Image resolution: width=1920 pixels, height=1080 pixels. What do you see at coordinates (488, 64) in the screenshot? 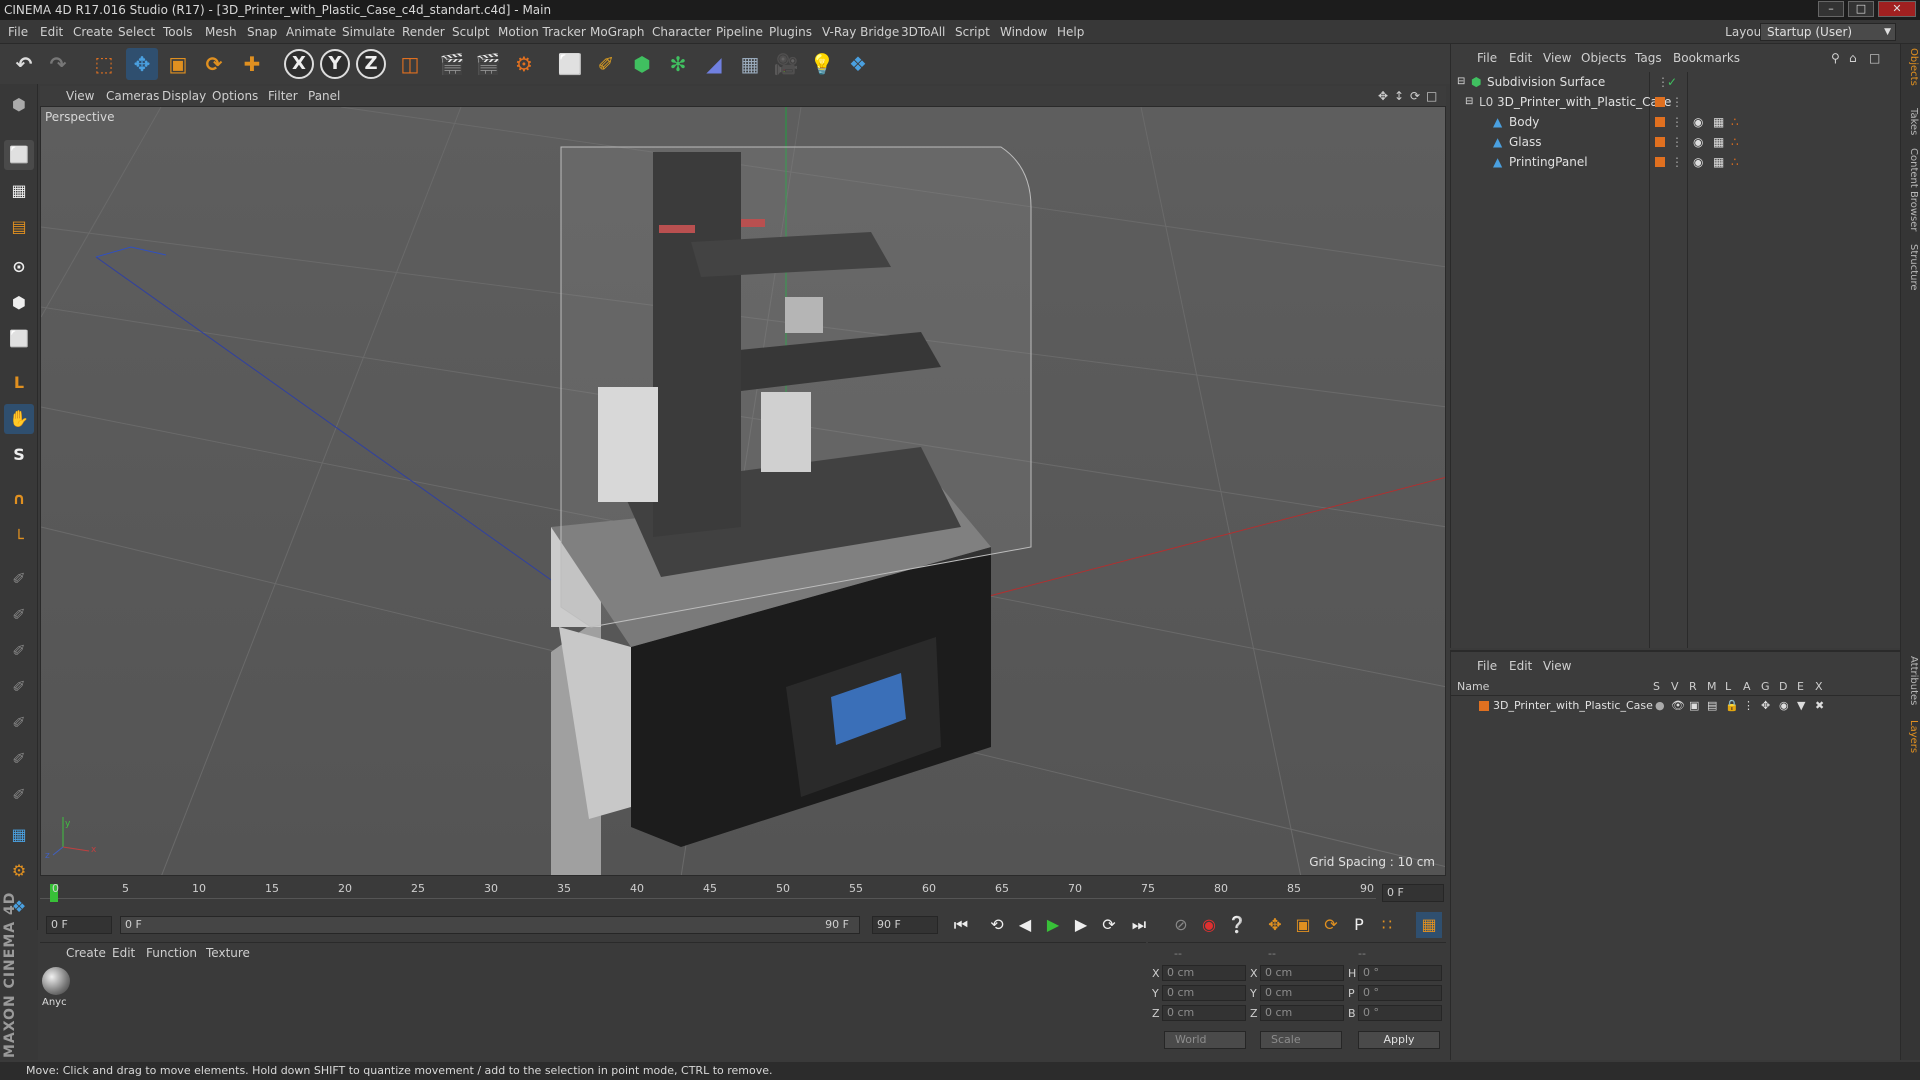
I see `render-to-picture-viewer-icon: 🎬` at bounding box center [488, 64].